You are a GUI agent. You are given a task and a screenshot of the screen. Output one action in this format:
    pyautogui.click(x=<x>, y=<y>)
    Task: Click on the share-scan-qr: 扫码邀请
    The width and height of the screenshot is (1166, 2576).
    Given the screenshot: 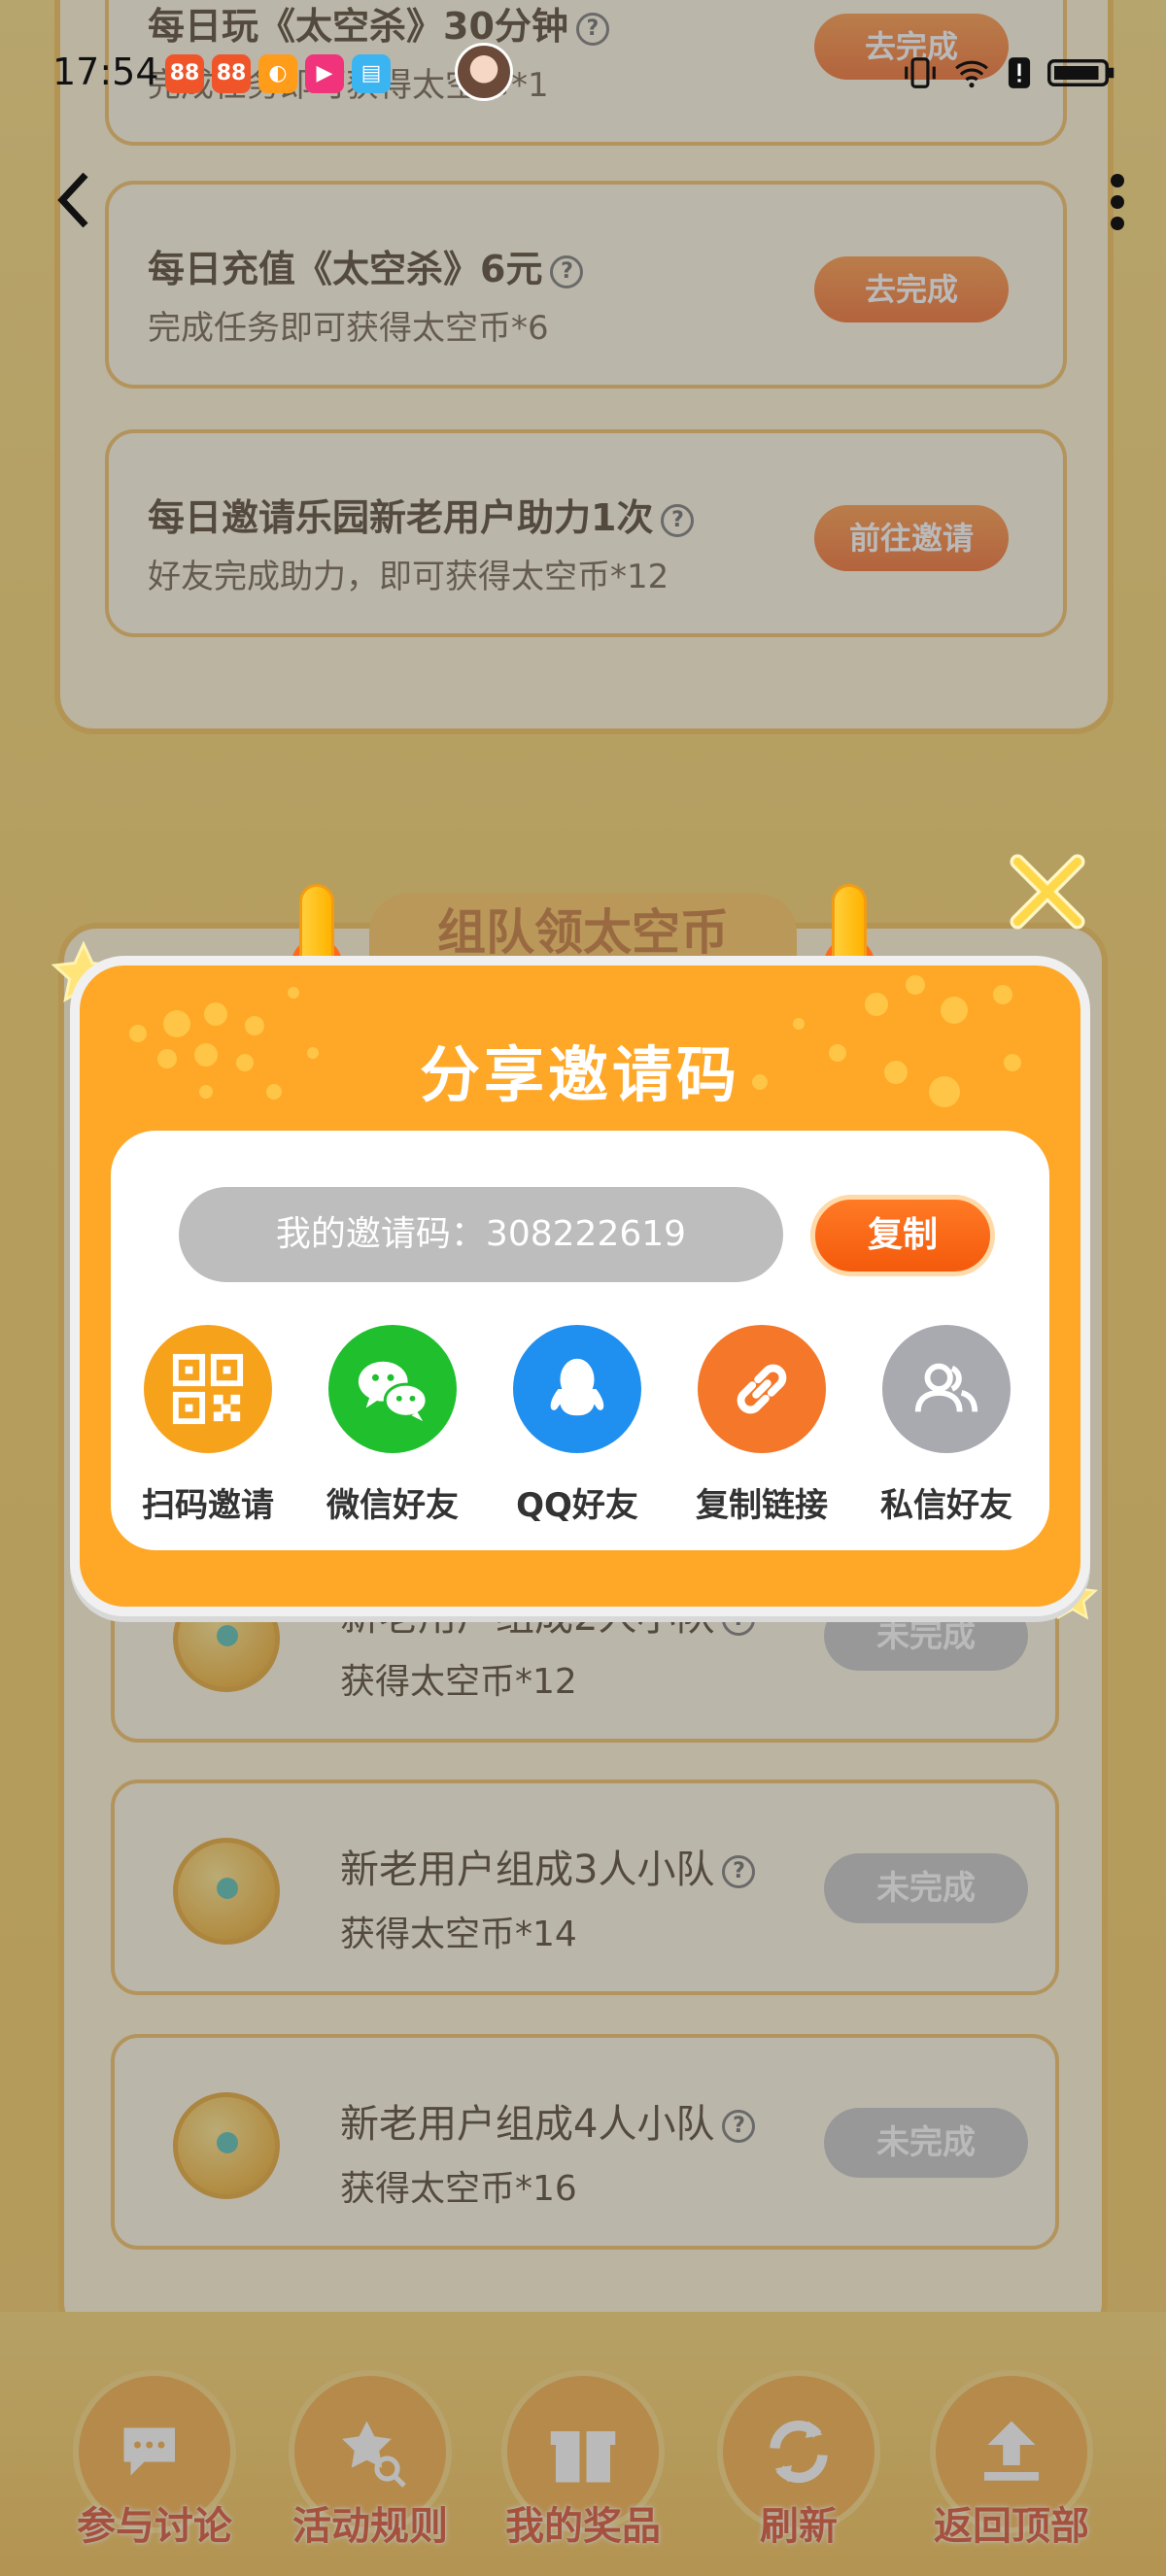 What is the action you would take?
    pyautogui.click(x=207, y=1425)
    